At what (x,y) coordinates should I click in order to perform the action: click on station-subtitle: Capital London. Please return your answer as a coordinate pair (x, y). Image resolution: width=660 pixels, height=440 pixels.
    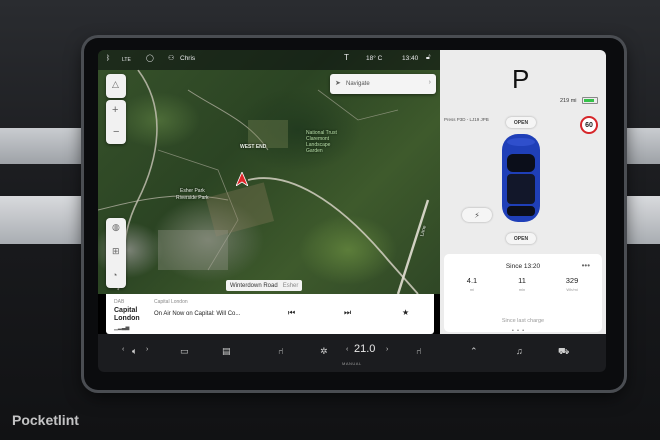
    Looking at the image, I should click on (171, 302).